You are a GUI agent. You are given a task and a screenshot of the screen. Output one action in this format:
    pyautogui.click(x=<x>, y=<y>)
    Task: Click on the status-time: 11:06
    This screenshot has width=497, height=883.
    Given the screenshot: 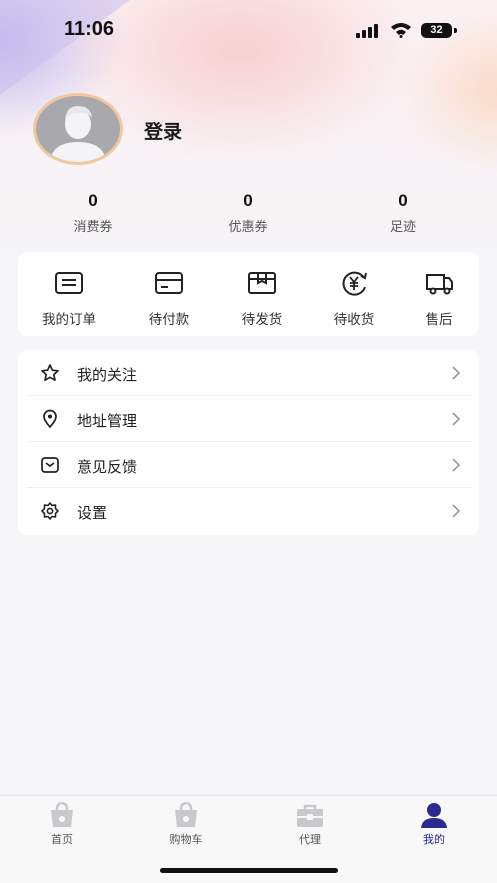 What is the action you would take?
    pyautogui.click(x=89, y=29)
    